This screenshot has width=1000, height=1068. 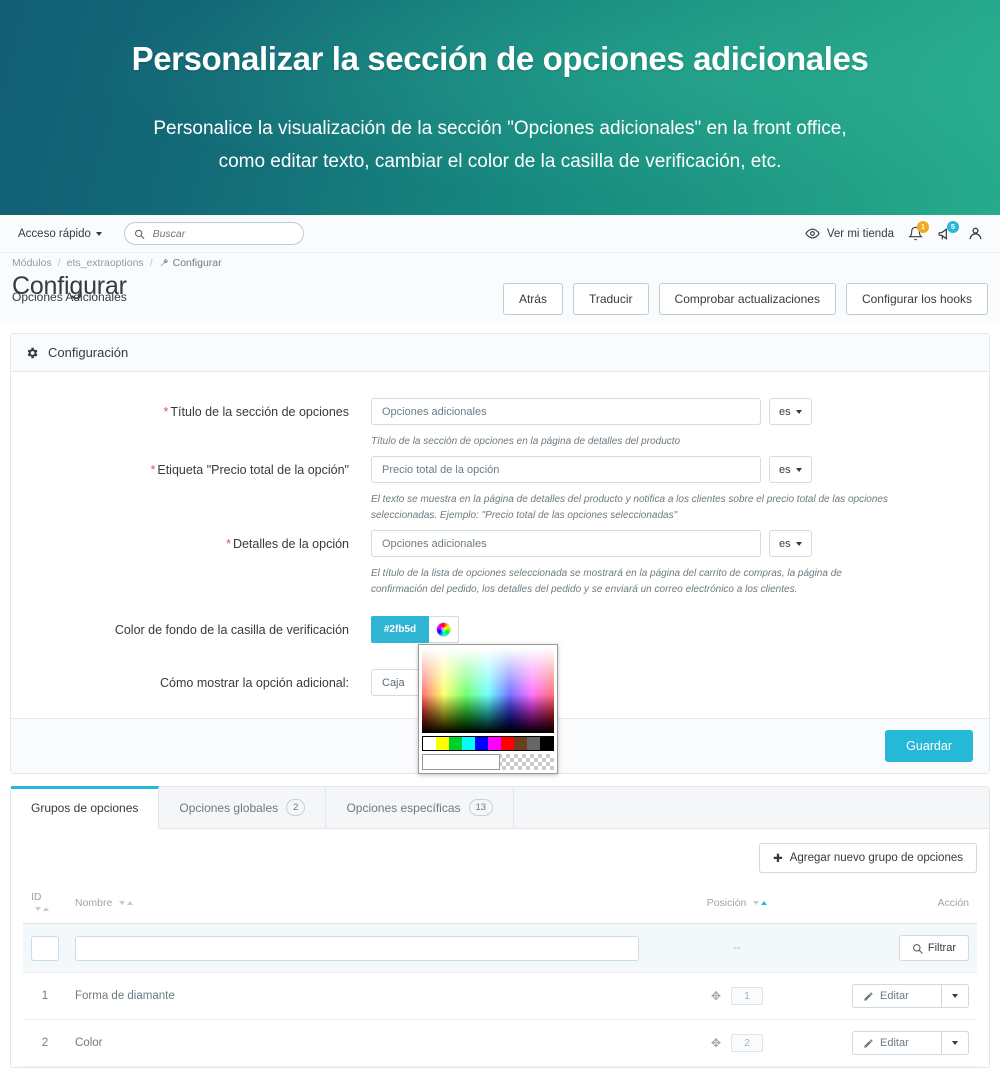 What do you see at coordinates (45, 948) in the screenshot?
I see `filter-id-input` at bounding box center [45, 948].